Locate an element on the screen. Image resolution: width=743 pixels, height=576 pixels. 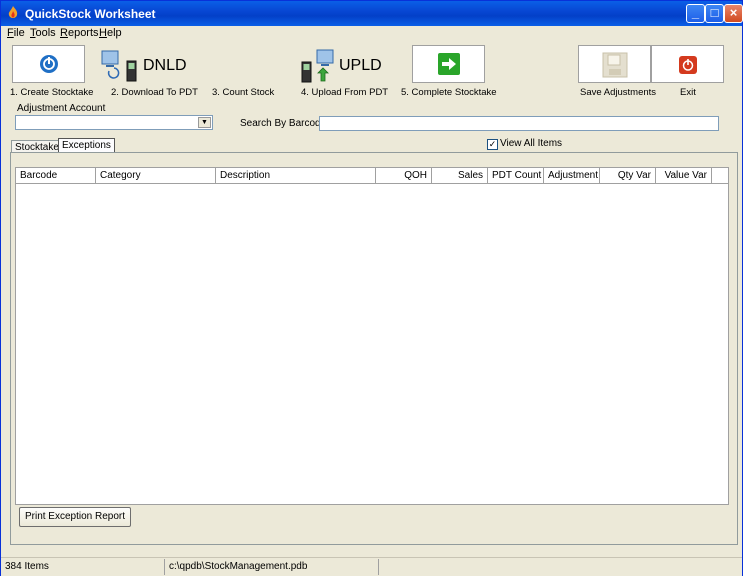
search-barcode-label: Search By Barcode is located at coordinates (283, 123).